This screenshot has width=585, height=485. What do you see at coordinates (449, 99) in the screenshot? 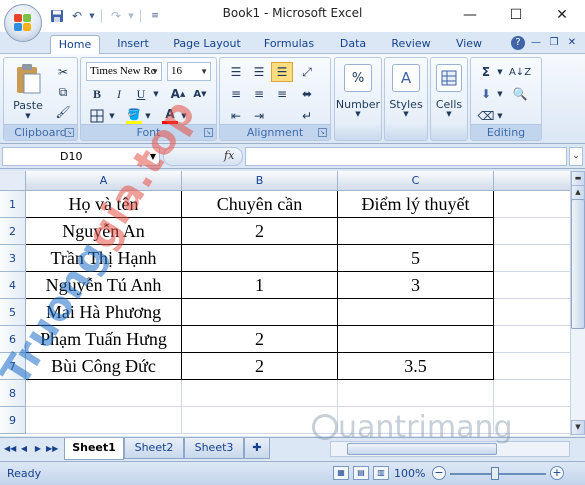
I see `cells-group: Cells ▼` at bounding box center [449, 99].